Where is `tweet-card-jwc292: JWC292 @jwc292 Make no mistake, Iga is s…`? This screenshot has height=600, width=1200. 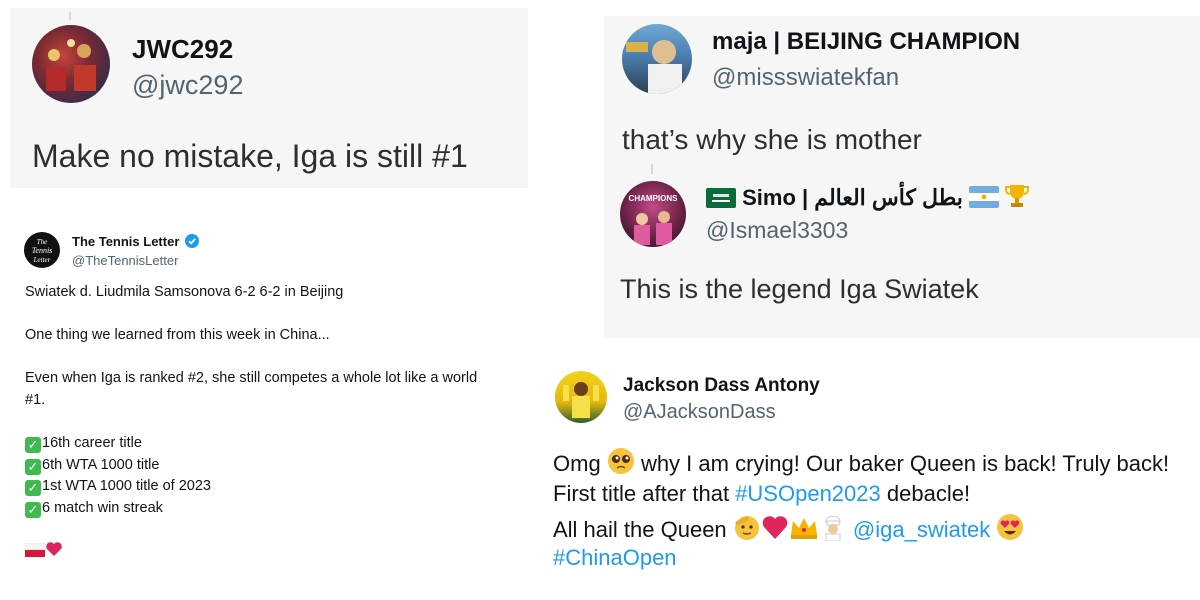 tweet-card-jwc292: JWC292 @jwc292 Make no mistake, Iga is s… is located at coordinates (269, 98).